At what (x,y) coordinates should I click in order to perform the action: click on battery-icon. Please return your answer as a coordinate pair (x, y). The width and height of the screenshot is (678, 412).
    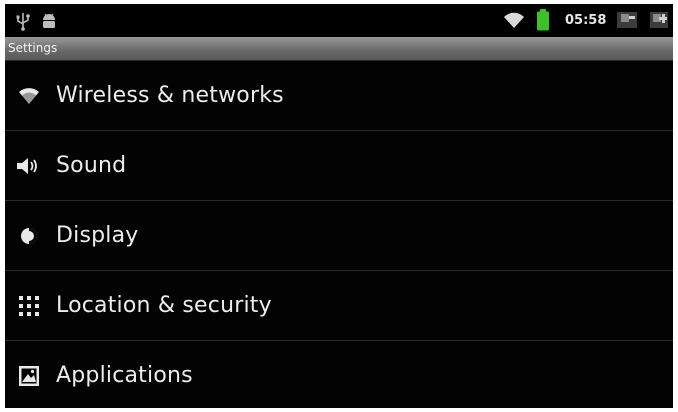
    Looking at the image, I should click on (543, 22).